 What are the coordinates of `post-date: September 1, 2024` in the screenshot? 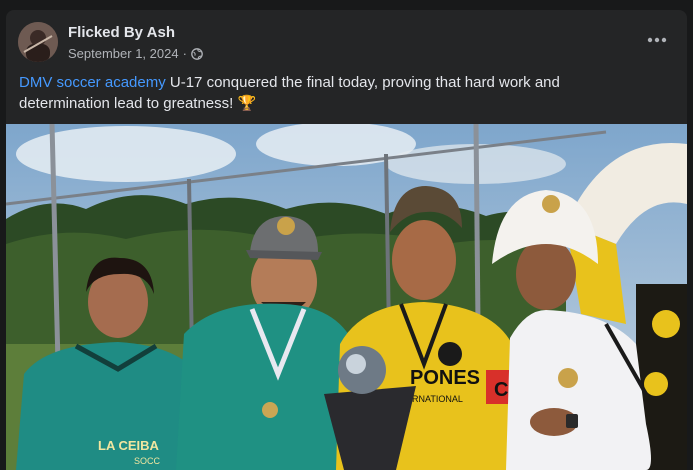 It's located at (123, 53).